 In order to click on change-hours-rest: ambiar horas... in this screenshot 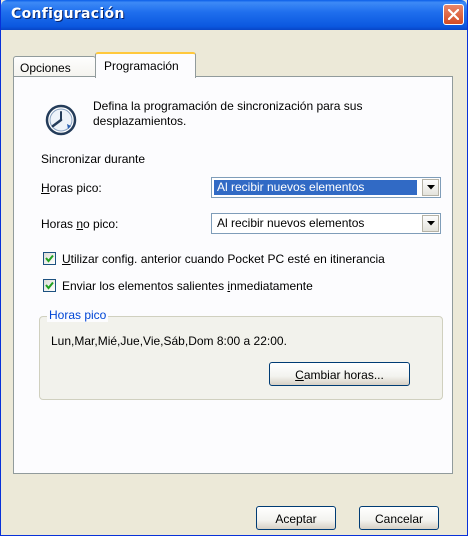, I will do `click(343, 375)`.